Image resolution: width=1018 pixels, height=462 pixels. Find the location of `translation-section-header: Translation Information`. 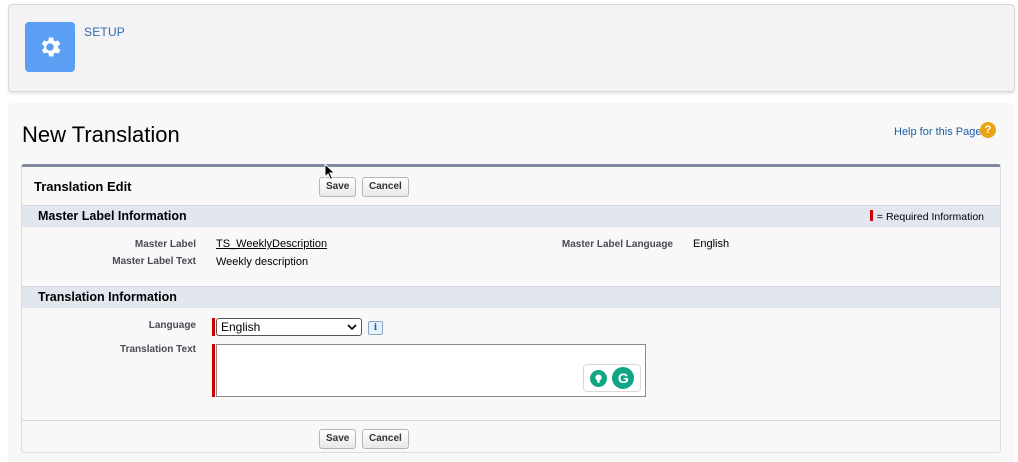

translation-section-header: Translation Information is located at coordinates (511, 297).